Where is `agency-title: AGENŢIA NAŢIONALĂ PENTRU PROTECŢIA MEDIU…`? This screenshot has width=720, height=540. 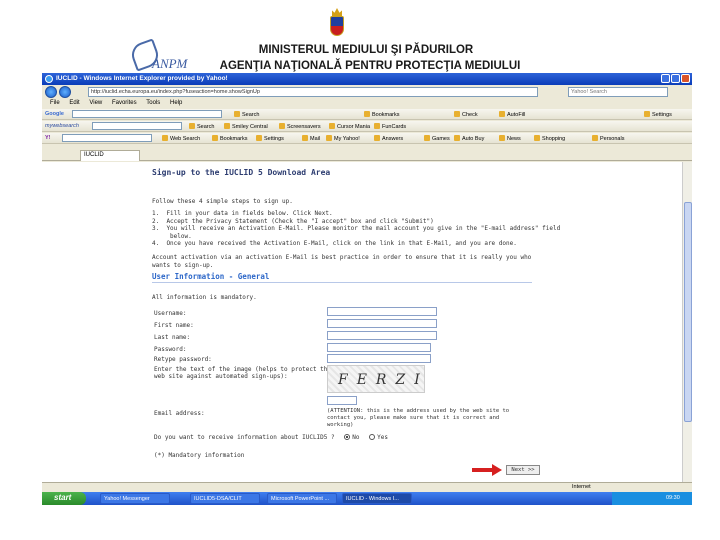 agency-title: AGENŢIA NAŢIONALĂ PENTRU PROTECŢIA MEDIU… is located at coordinates (370, 66).